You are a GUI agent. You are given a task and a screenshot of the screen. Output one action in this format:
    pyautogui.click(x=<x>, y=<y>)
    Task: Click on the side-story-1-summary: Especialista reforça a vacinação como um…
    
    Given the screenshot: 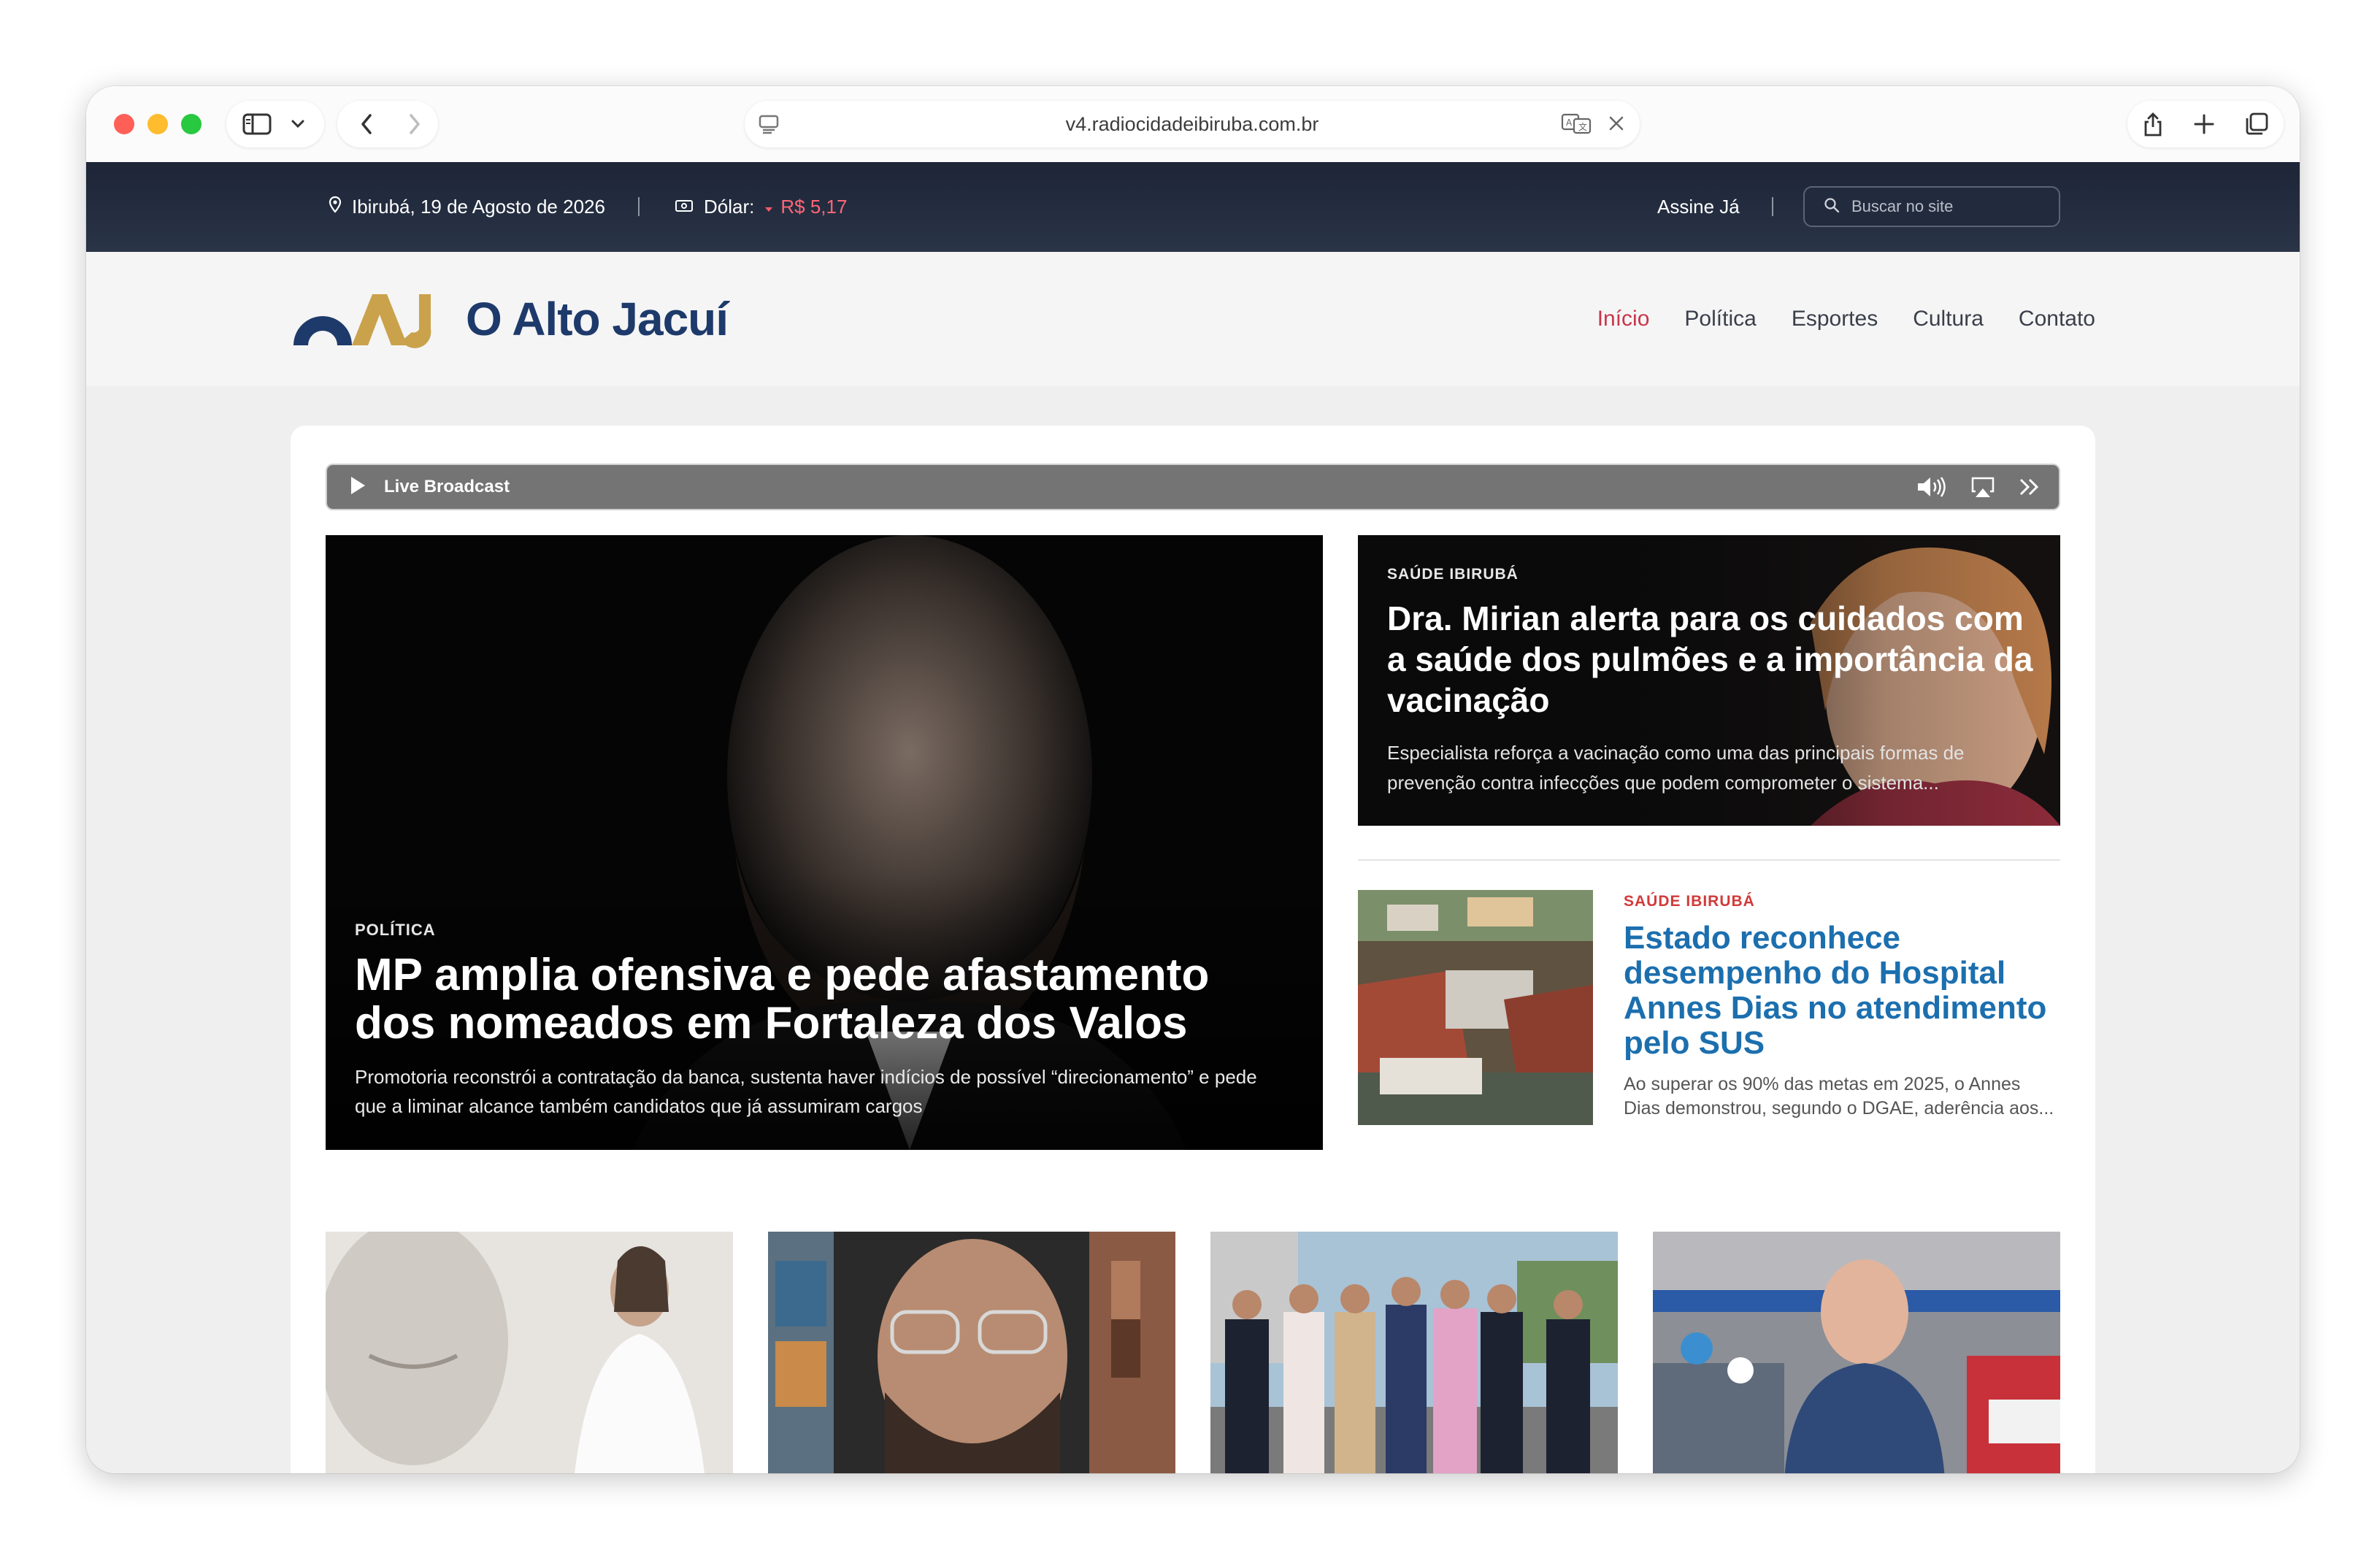 What is the action you would take?
    pyautogui.click(x=1676, y=768)
    